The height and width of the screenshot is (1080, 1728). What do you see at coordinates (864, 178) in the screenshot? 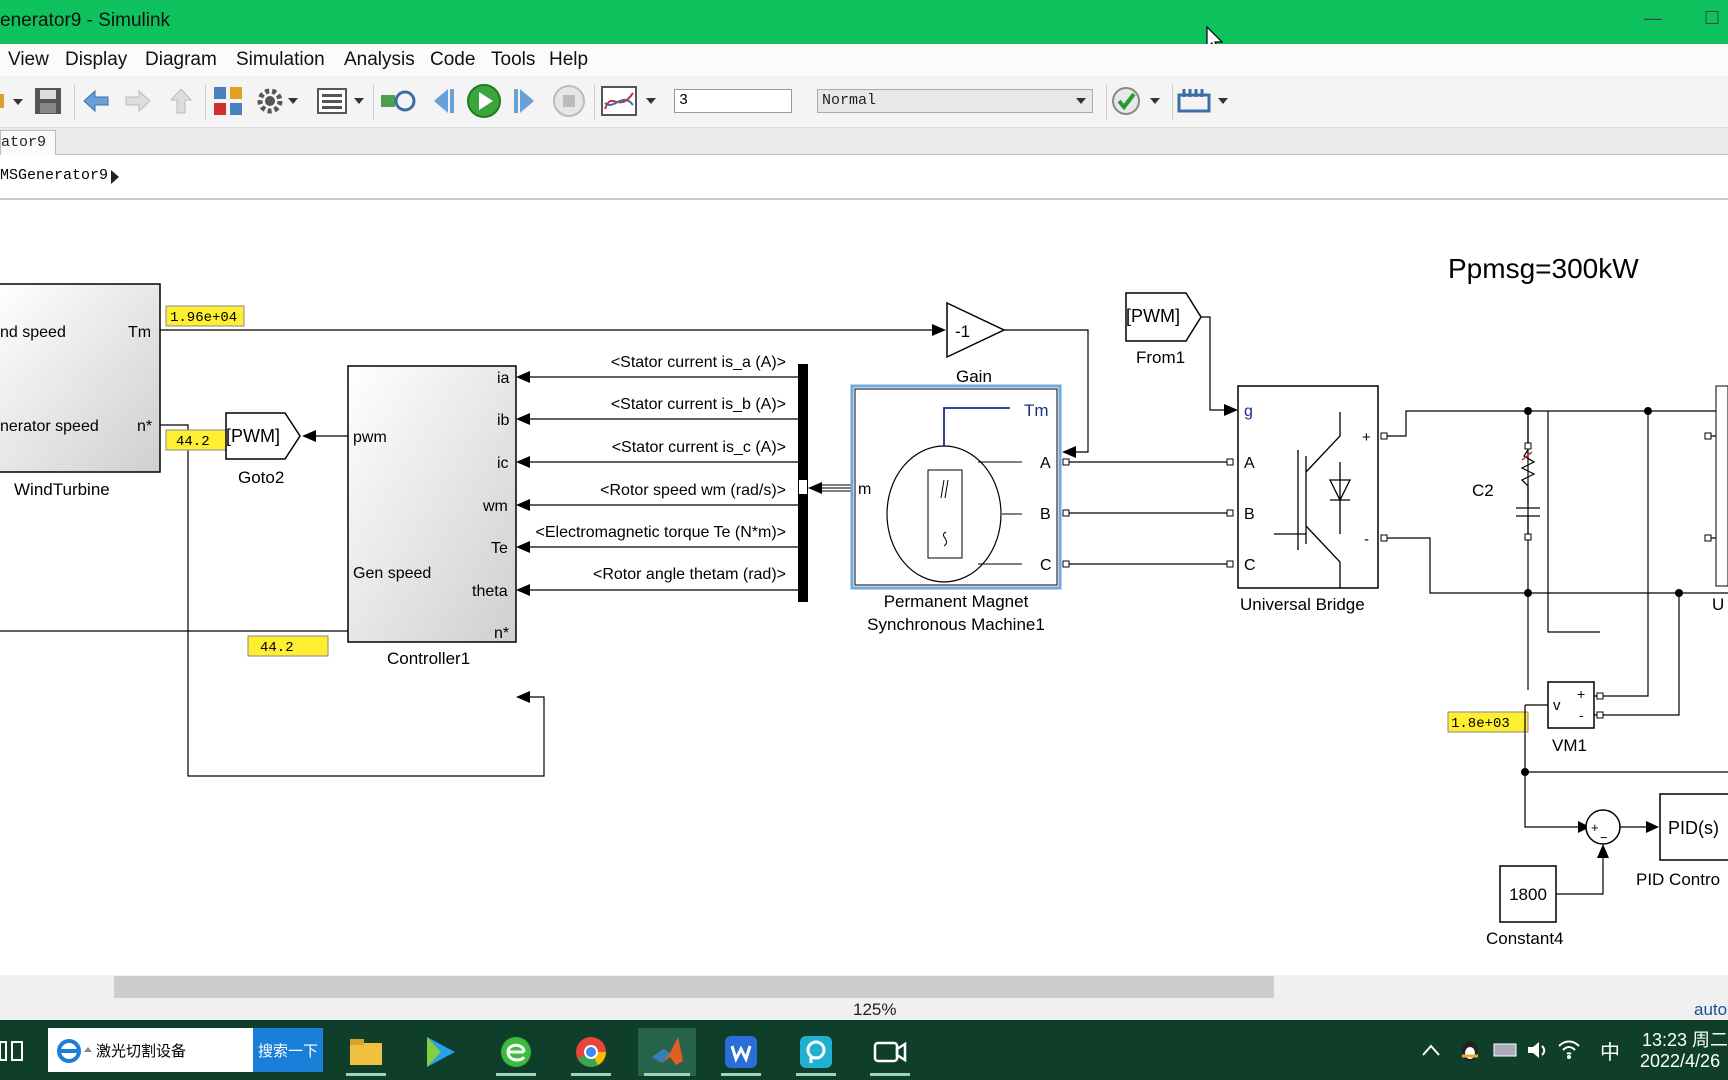
I see `explorer-bar: MSGenerator9` at bounding box center [864, 178].